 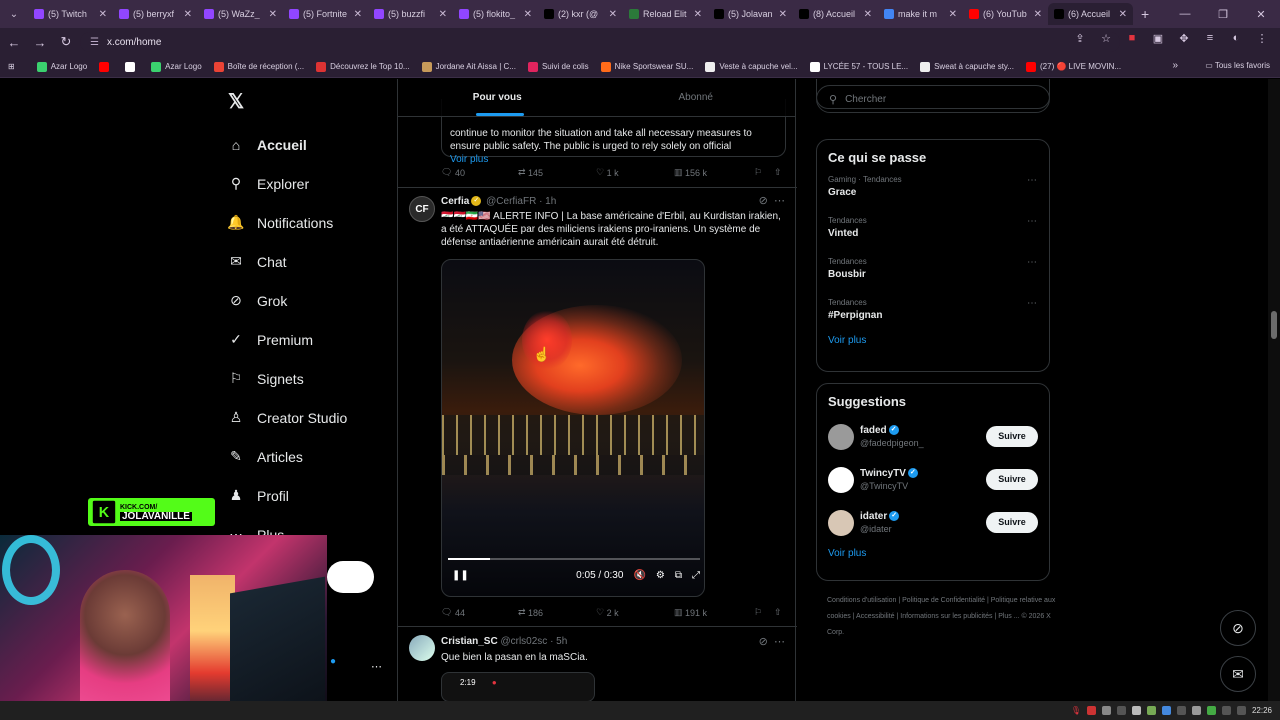 What do you see at coordinates (460, 575) in the screenshot?
I see `pause-icon: ❚❚` at bounding box center [460, 575].